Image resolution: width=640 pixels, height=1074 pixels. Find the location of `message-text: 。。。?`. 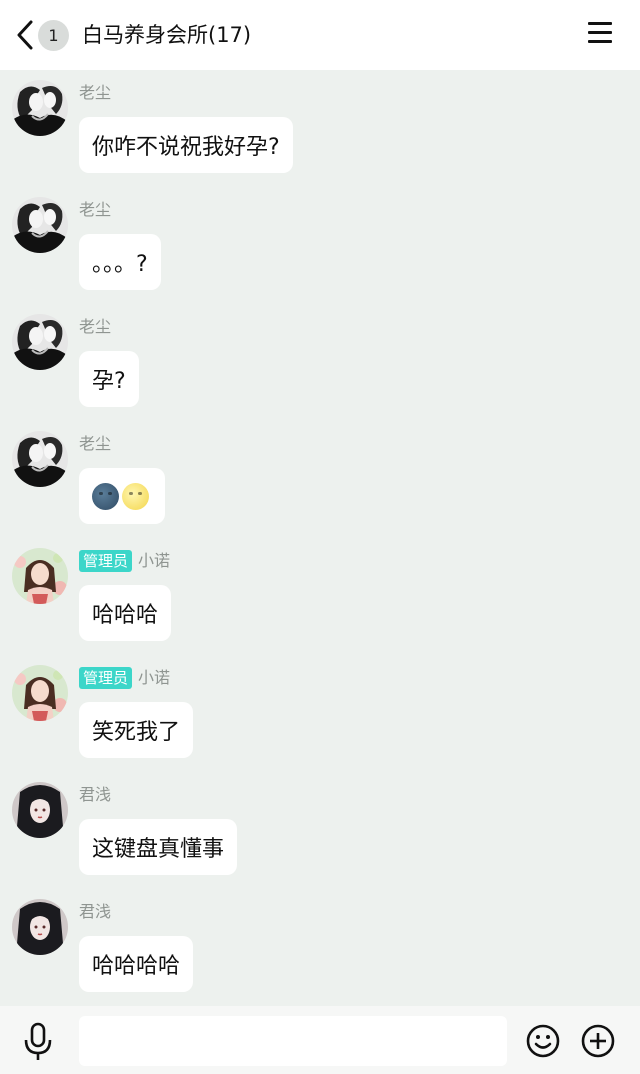

message-text: 。。。? is located at coordinates (120, 264).